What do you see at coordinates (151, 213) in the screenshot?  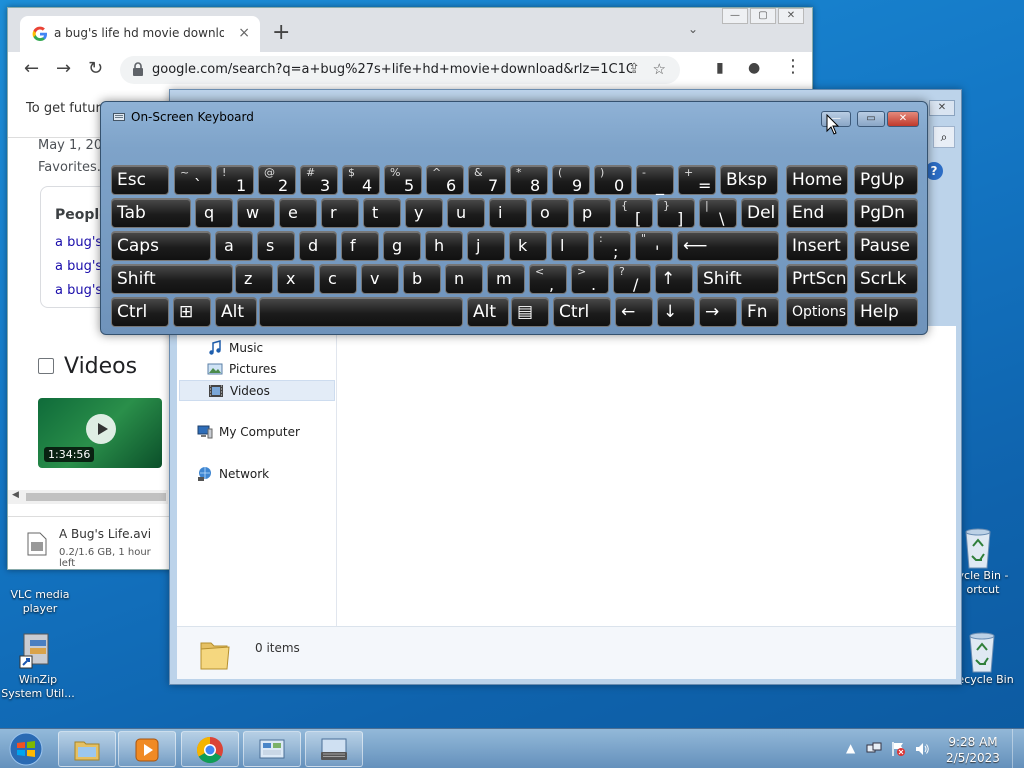 I see `key-tab: Tab` at bounding box center [151, 213].